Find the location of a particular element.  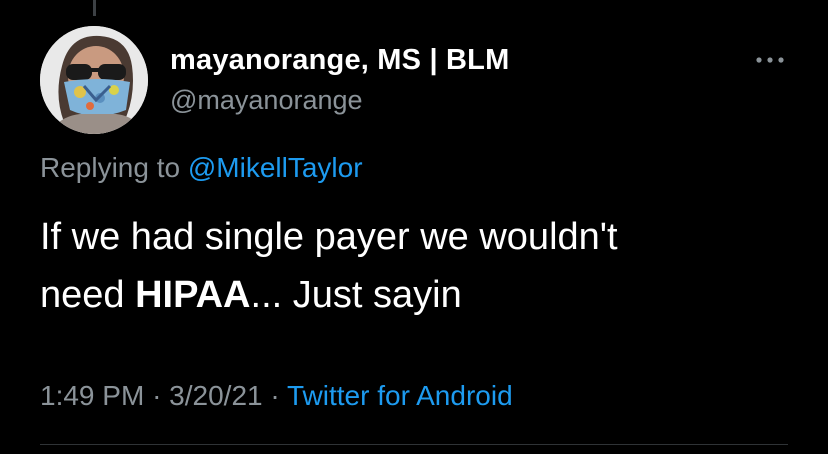

replying-to-label: Replying to is located at coordinates (110, 167).